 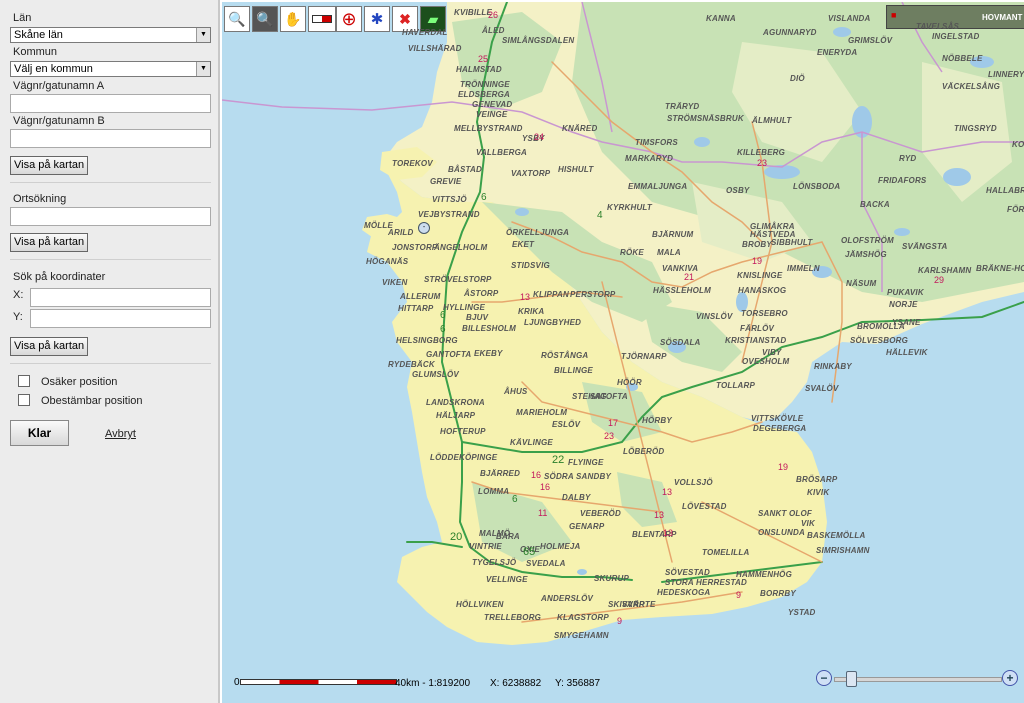 I want to click on zoom-slider-handle, so click(x=851, y=679).